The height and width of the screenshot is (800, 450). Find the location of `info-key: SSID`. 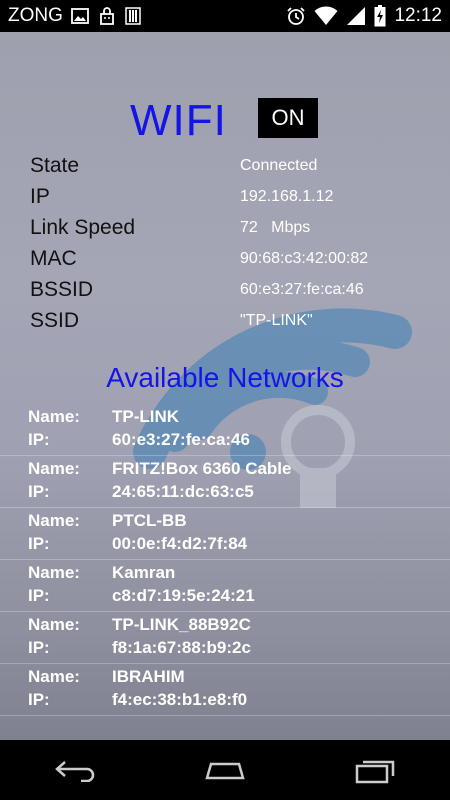

info-key: SSID is located at coordinates (55, 320).